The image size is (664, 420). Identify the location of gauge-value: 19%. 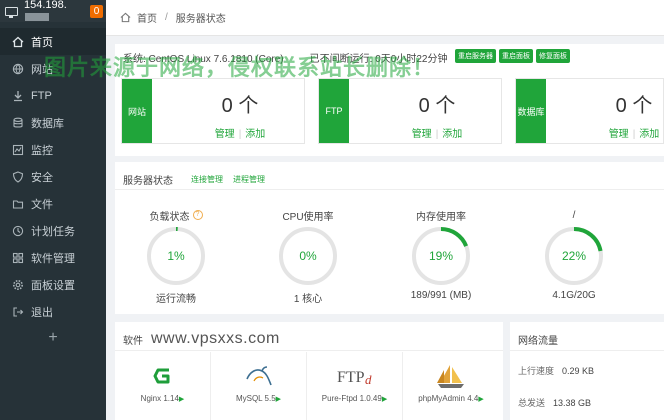
(441, 256).